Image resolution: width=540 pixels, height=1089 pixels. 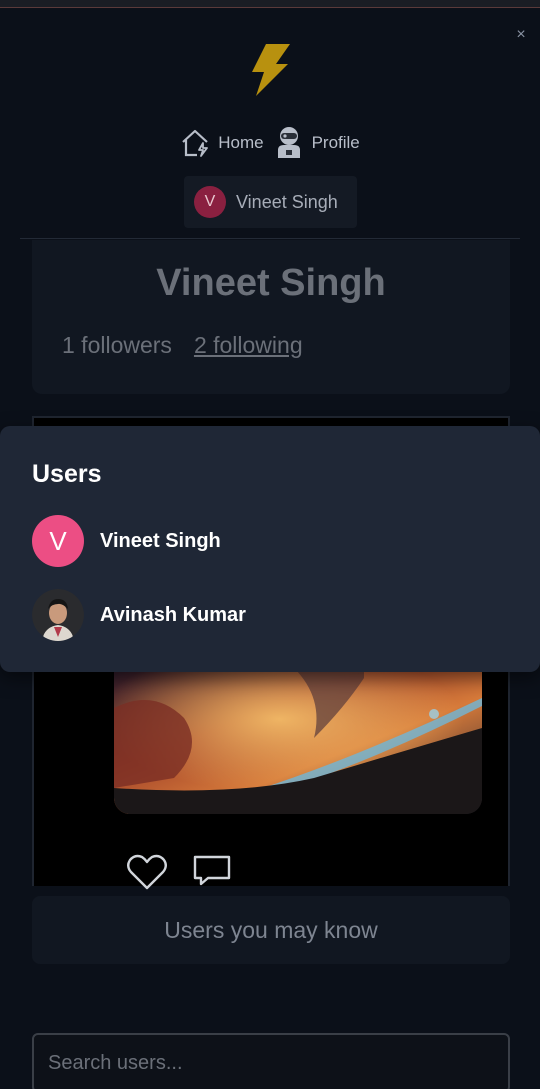 I want to click on nav-profile-label: Profile, so click(x=335, y=142).